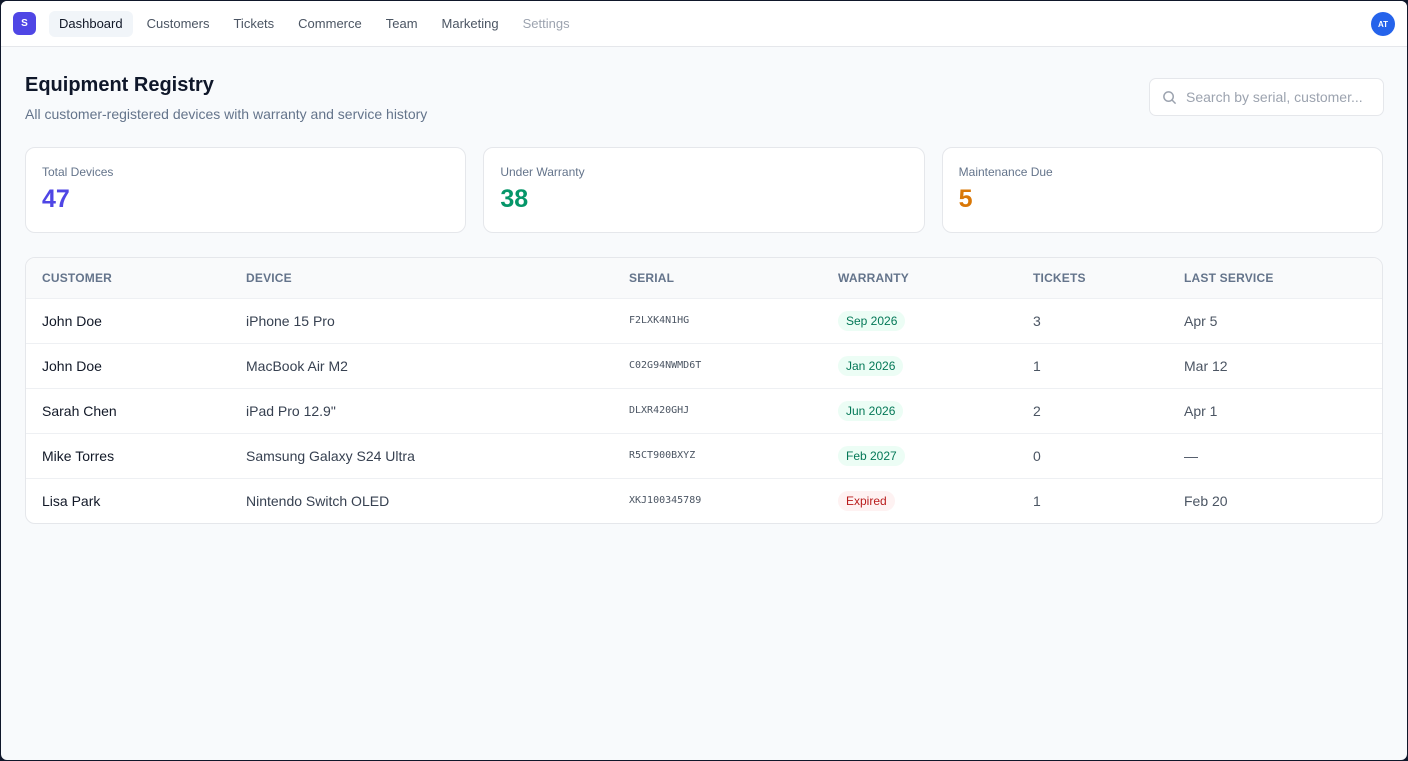 The image size is (1408, 761). I want to click on search-icon, so click(1170, 97).